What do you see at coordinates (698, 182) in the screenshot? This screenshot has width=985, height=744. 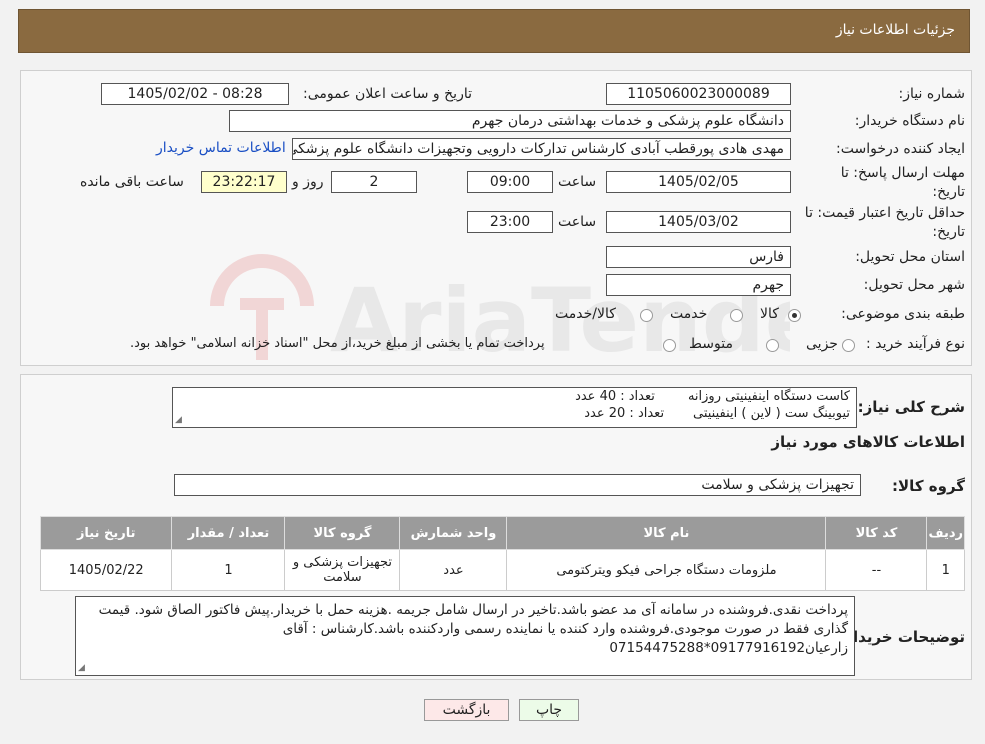 I see `deadline-date-field: 1405/02/05` at bounding box center [698, 182].